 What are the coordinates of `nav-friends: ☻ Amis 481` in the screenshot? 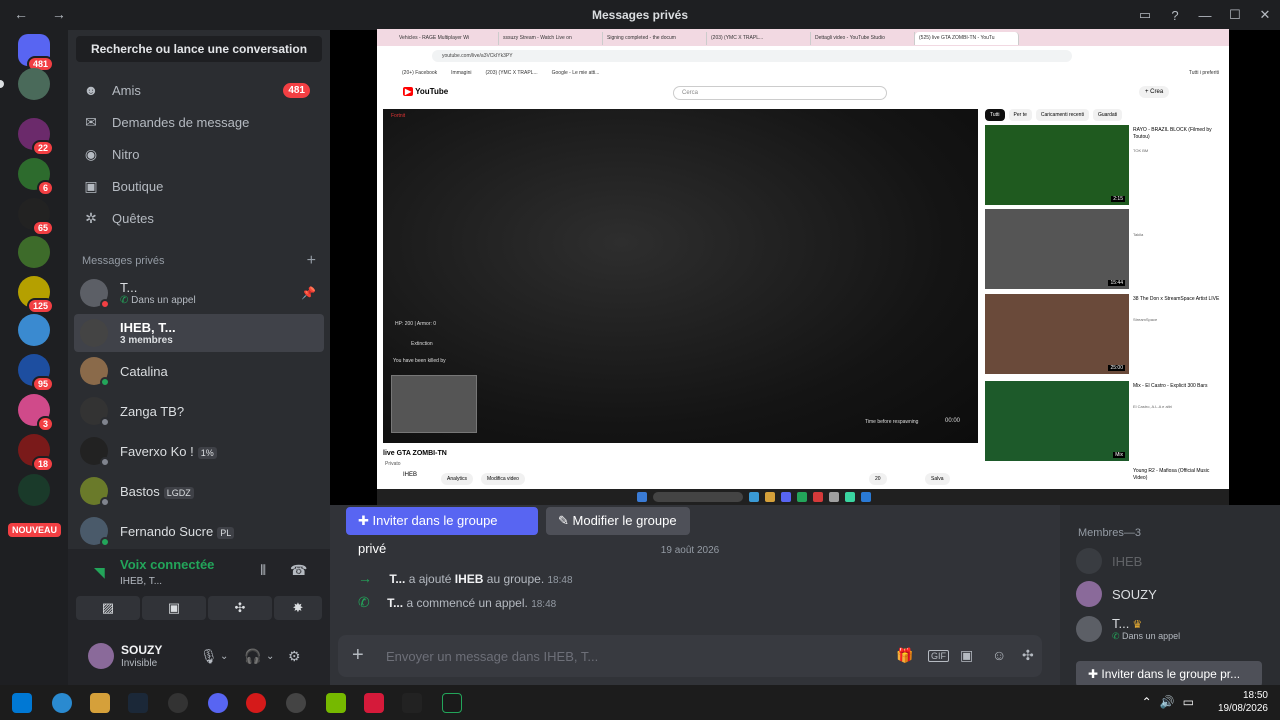 It's located at (199, 90).